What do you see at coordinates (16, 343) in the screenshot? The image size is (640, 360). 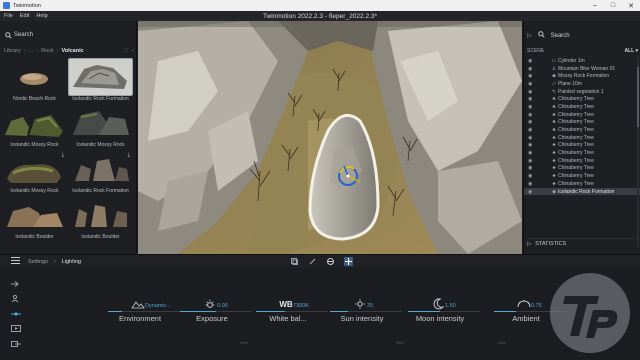 I see `export-icon` at bounding box center [16, 343].